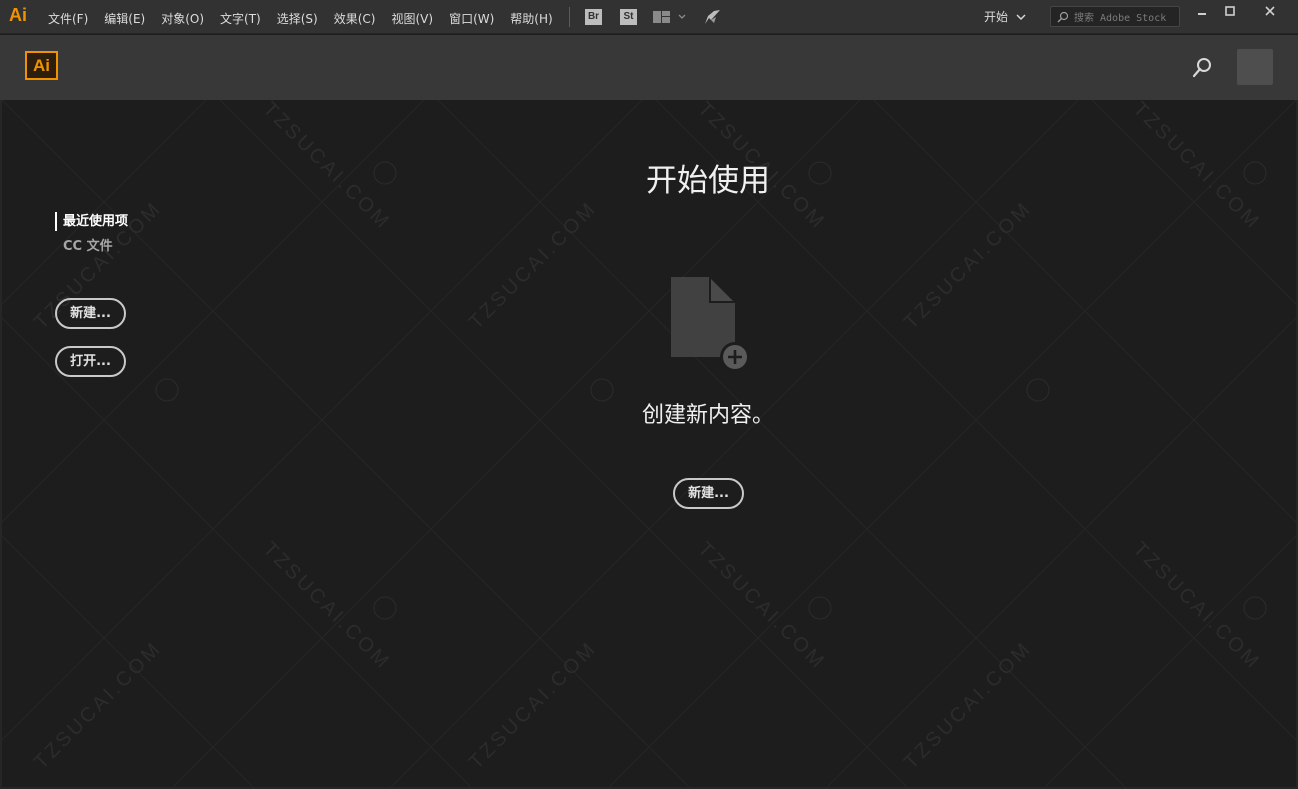 This screenshot has width=1298, height=789. I want to click on bridge-icon: Br, so click(593, 17).